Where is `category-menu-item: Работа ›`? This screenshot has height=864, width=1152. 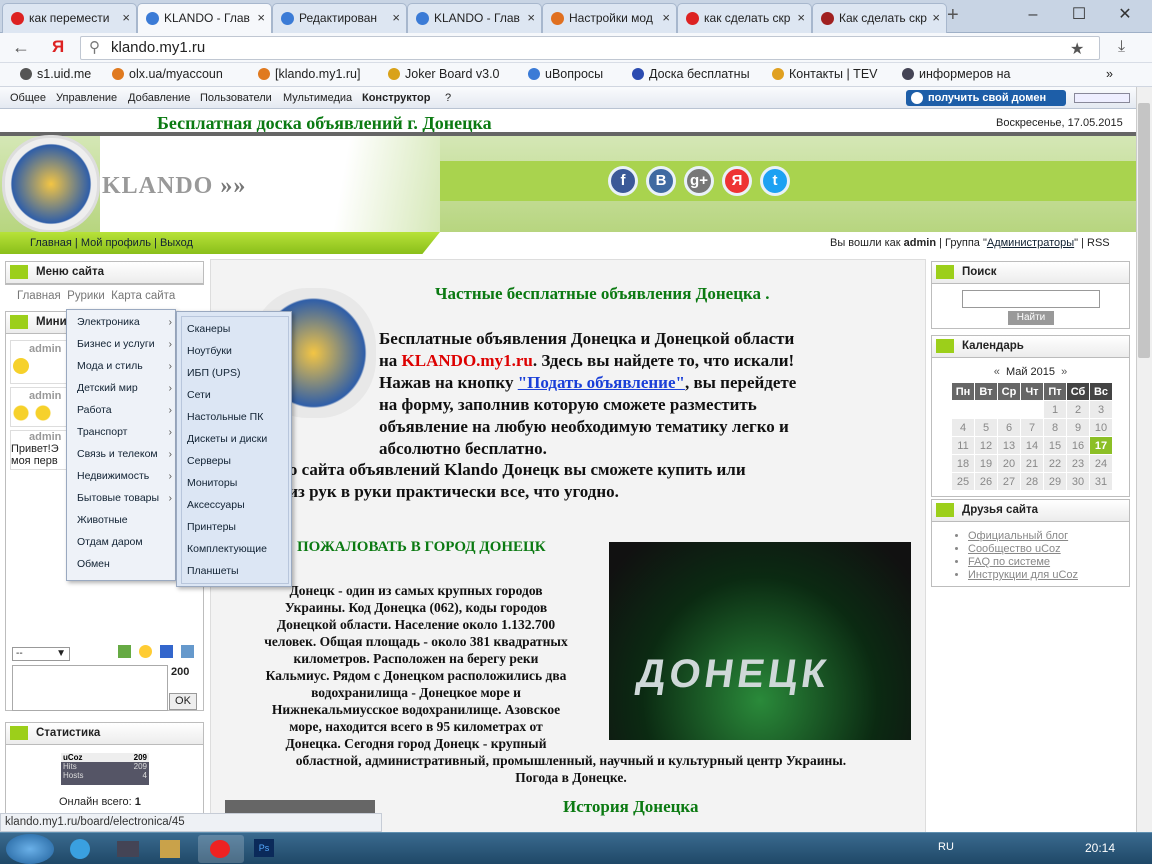 category-menu-item: Работа › is located at coordinates (124, 410).